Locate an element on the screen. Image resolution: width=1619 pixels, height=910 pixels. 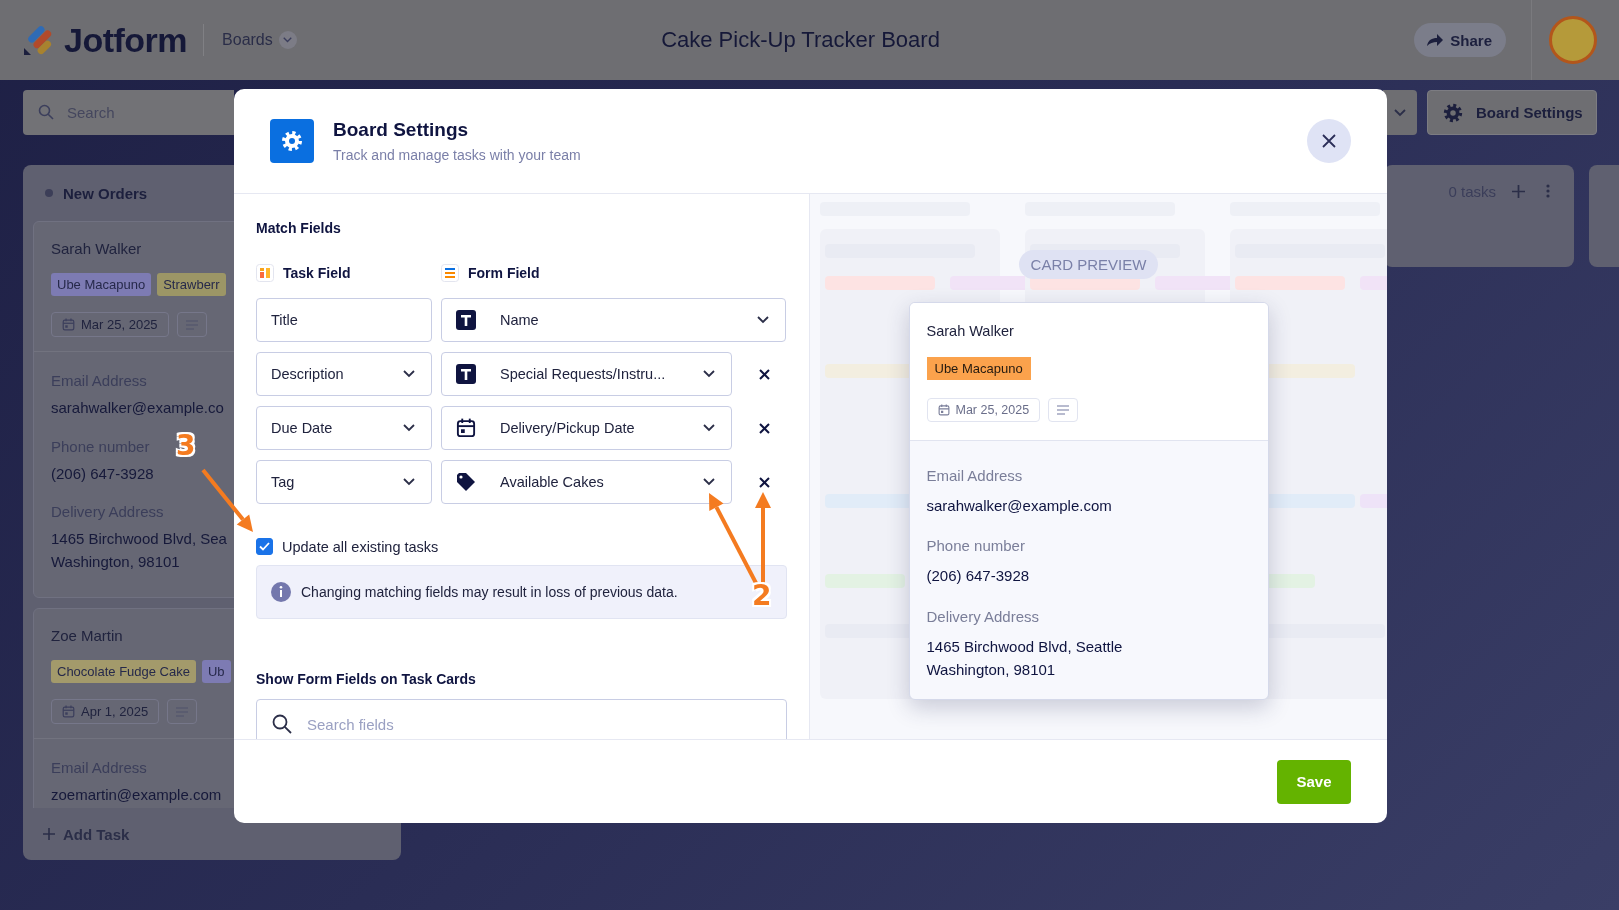
tag: Strawberr is located at coordinates (191, 284).